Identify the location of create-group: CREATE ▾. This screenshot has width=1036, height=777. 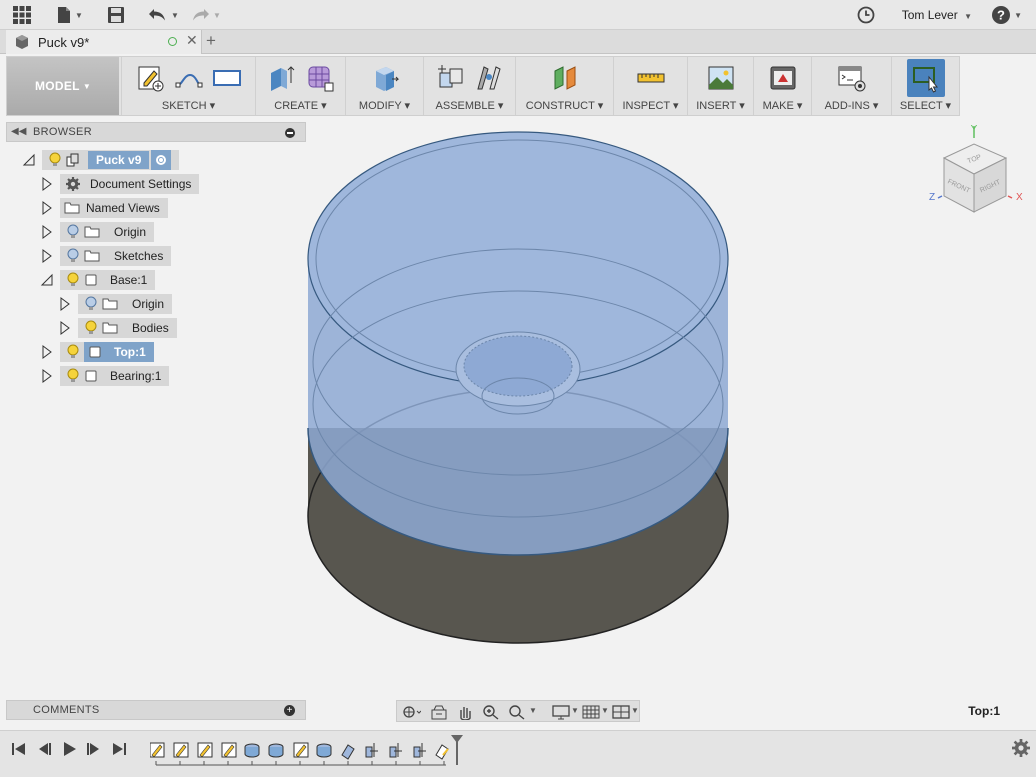
(300, 86).